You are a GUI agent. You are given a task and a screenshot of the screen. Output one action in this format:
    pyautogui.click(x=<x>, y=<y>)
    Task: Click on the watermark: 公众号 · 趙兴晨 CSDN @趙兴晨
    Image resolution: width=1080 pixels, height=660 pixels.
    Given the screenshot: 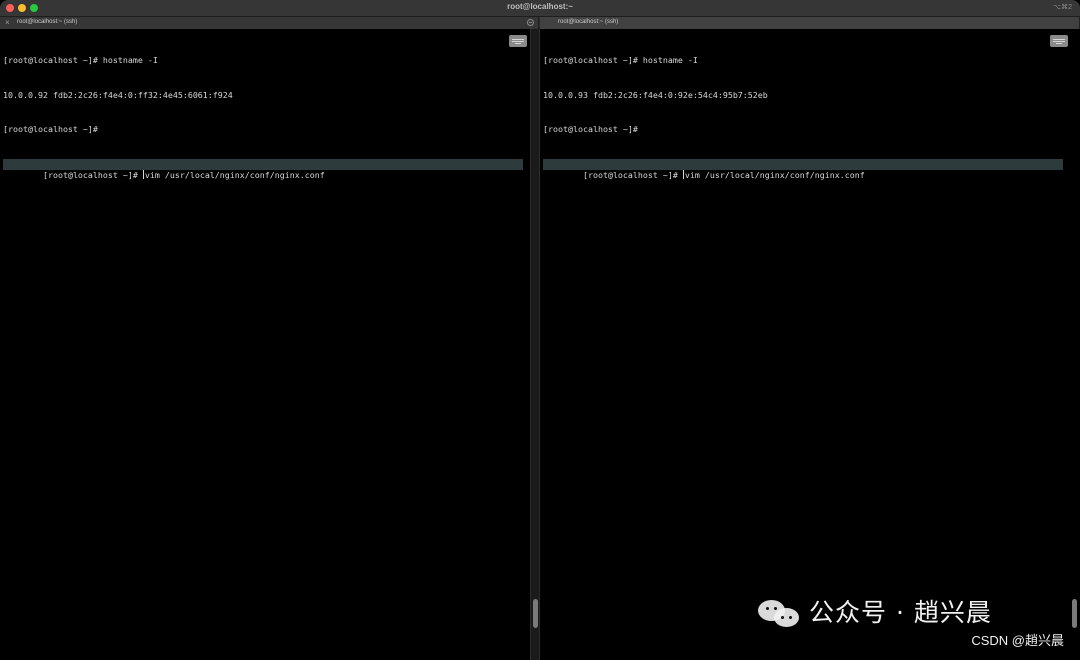 What is the action you would take?
    pyautogui.click(x=913, y=625)
    